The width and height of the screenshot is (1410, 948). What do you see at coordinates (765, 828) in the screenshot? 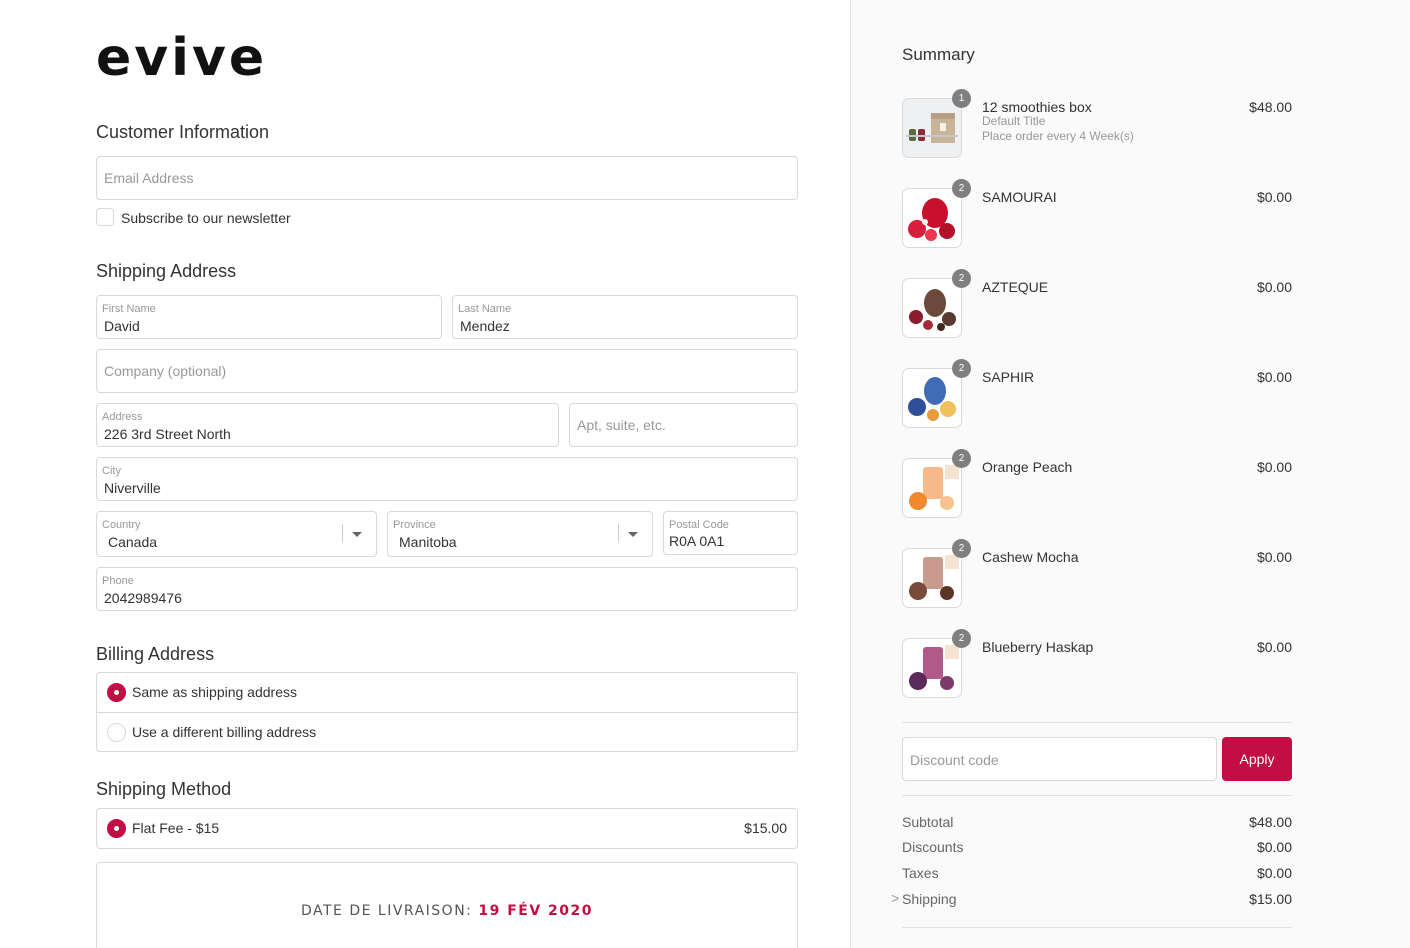
I see `shipping-method-price: $15.00` at bounding box center [765, 828].